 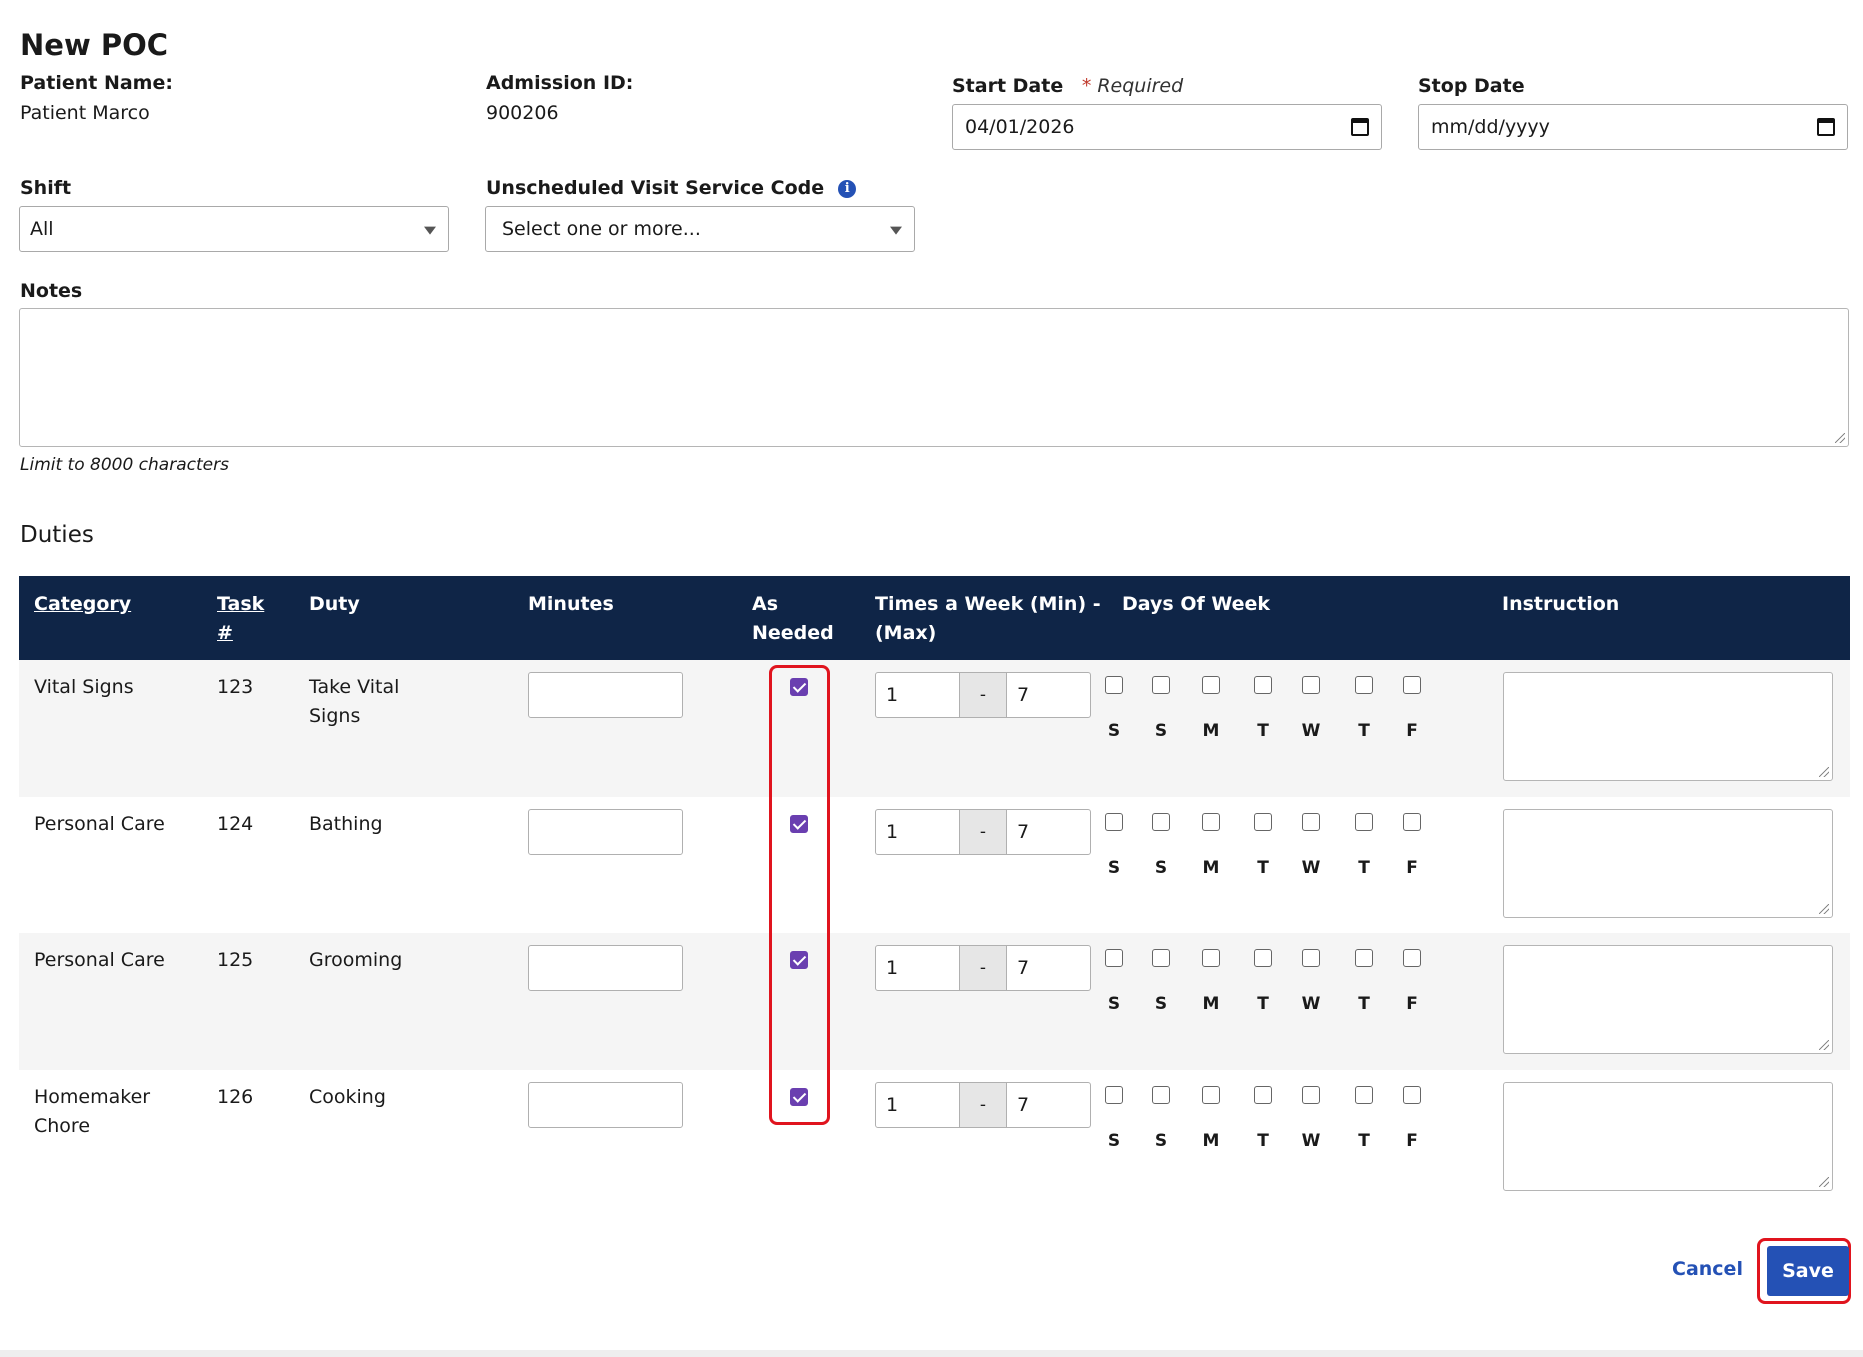 I want to click on header-as-needed-line1: As, so click(x=765, y=604).